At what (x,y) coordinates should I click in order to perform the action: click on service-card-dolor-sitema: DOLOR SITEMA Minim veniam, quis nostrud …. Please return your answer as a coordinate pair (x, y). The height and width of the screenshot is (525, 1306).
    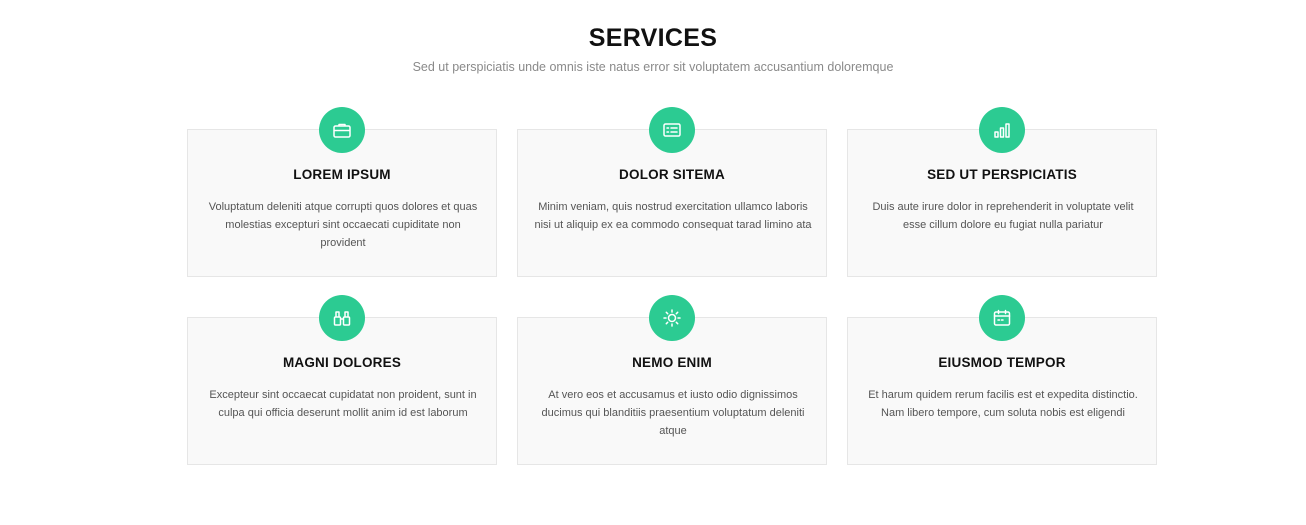
    Looking at the image, I should click on (672, 192).